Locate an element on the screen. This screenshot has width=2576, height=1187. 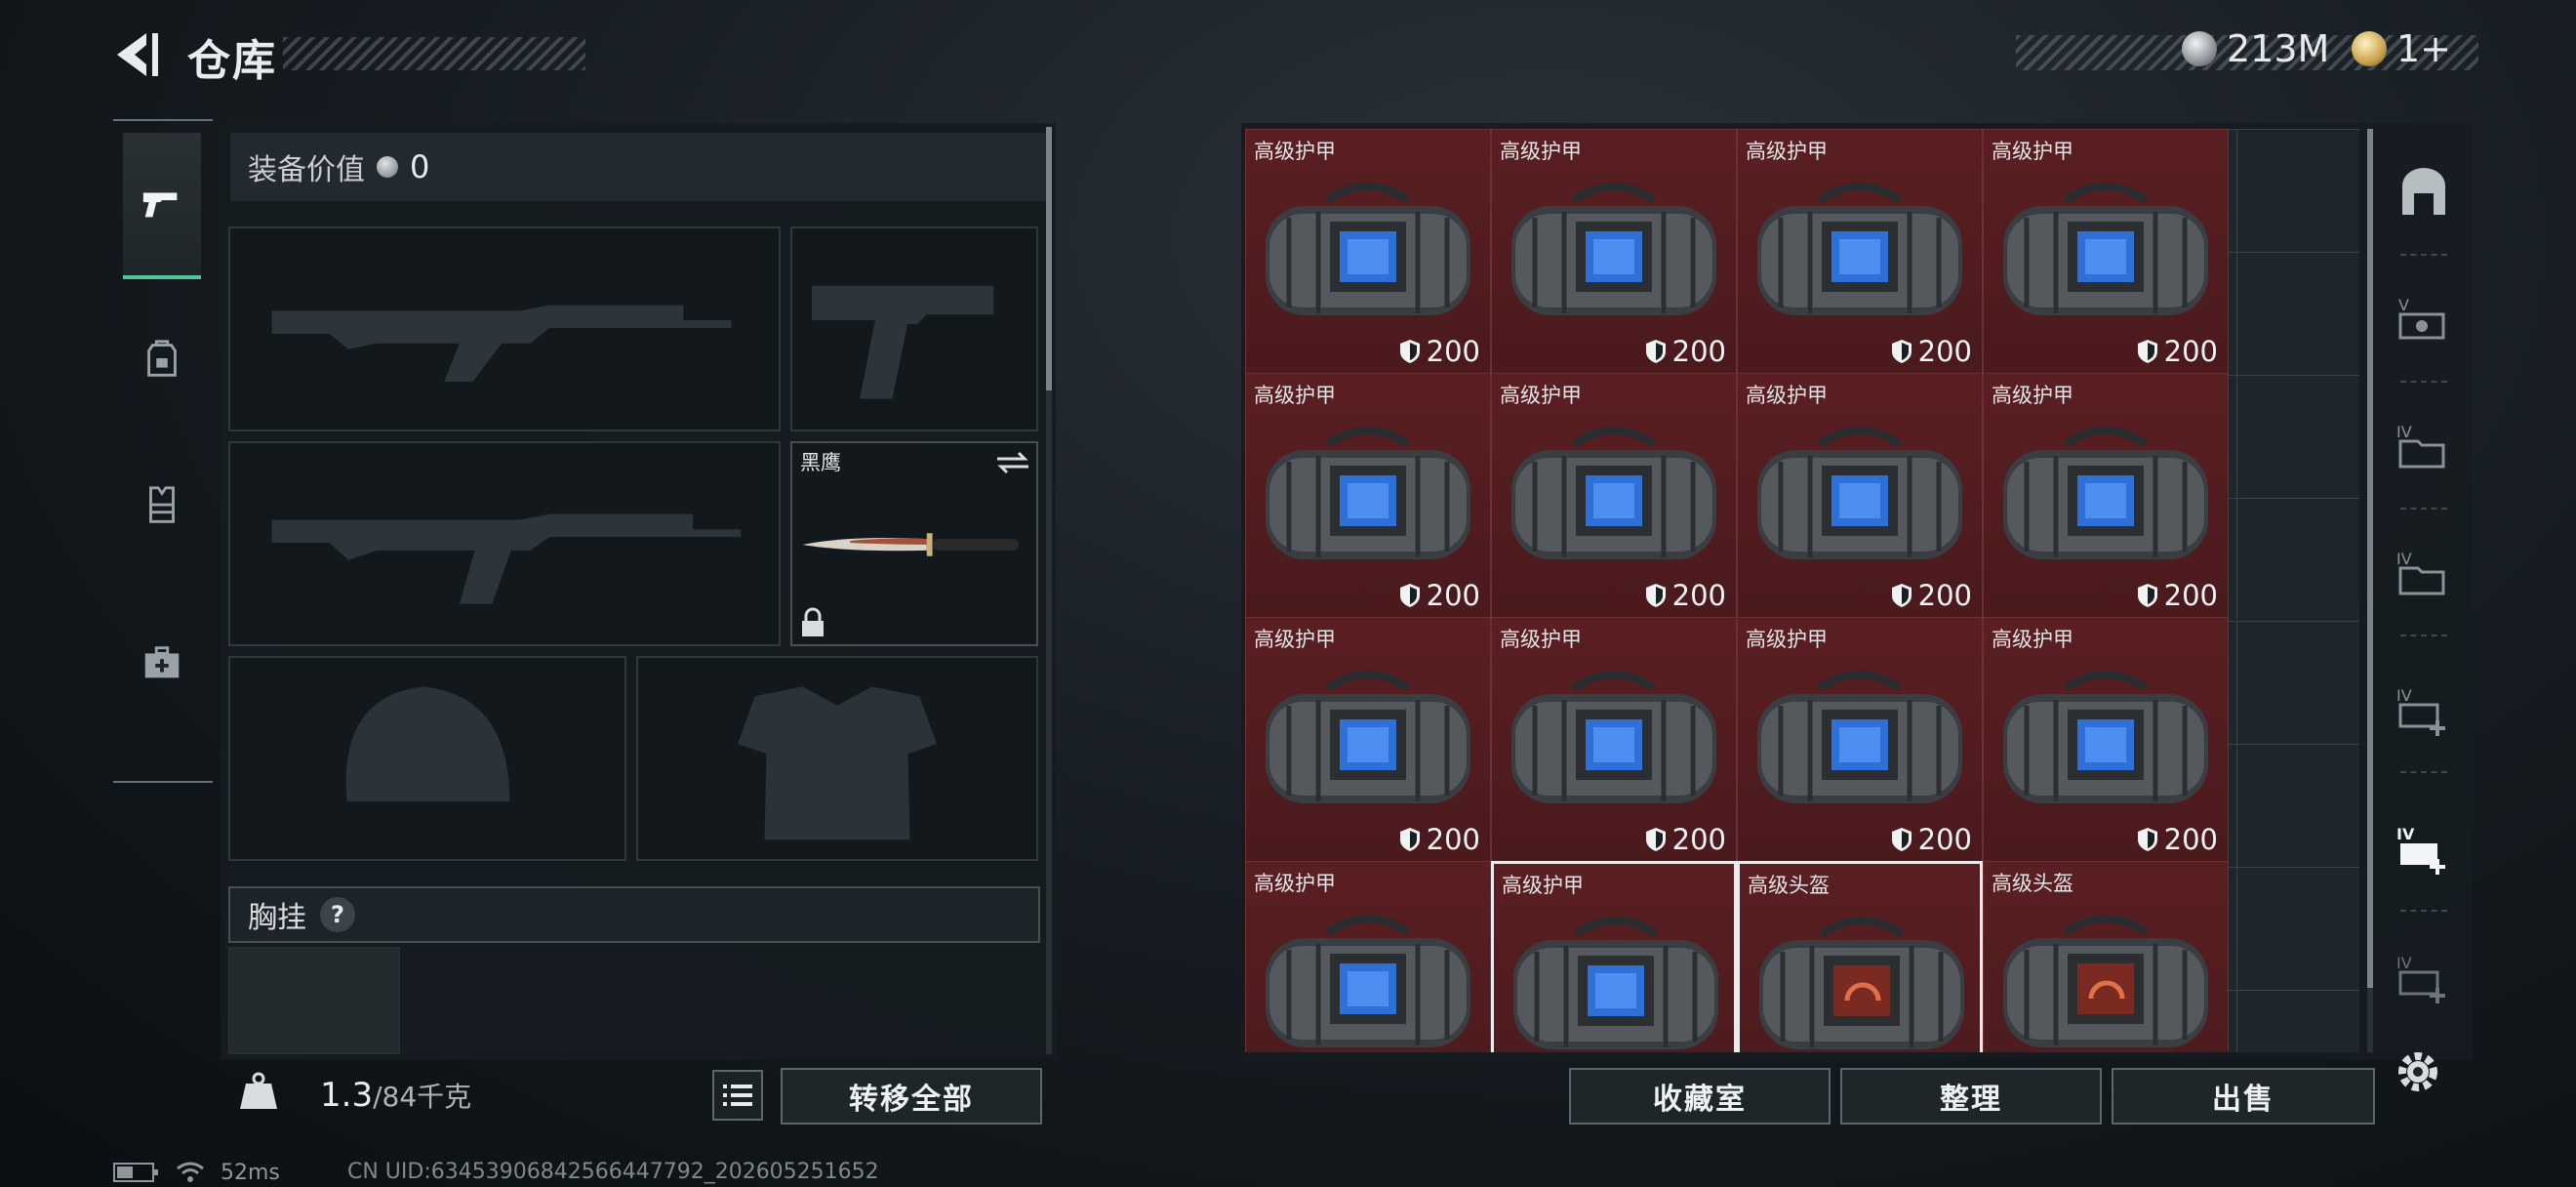
equipment-scrollbar-thumb is located at coordinates (1049, 258).